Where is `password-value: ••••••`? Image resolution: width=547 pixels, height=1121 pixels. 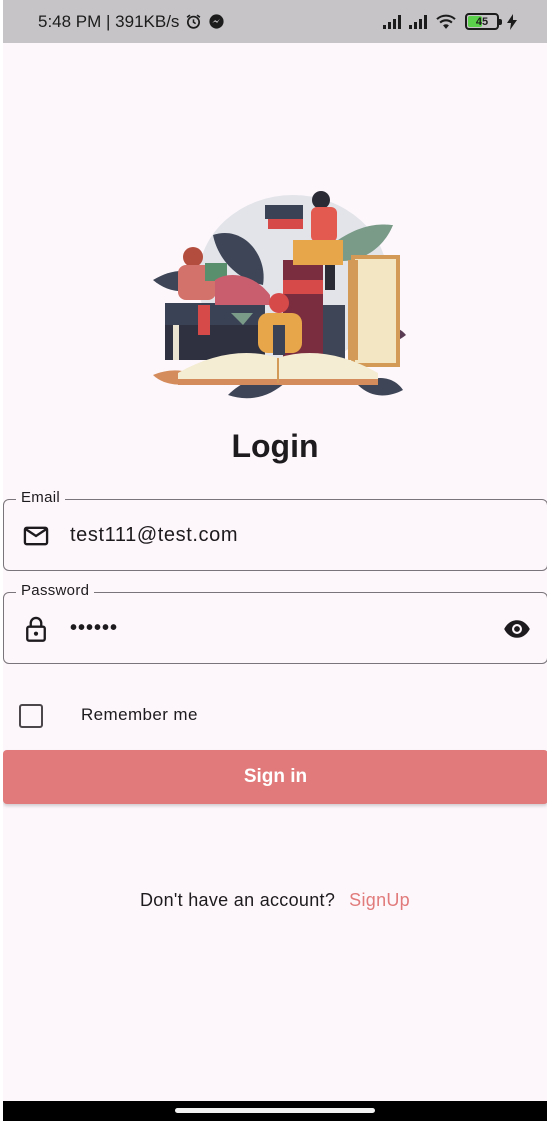
password-value: •••••• is located at coordinates (94, 628).